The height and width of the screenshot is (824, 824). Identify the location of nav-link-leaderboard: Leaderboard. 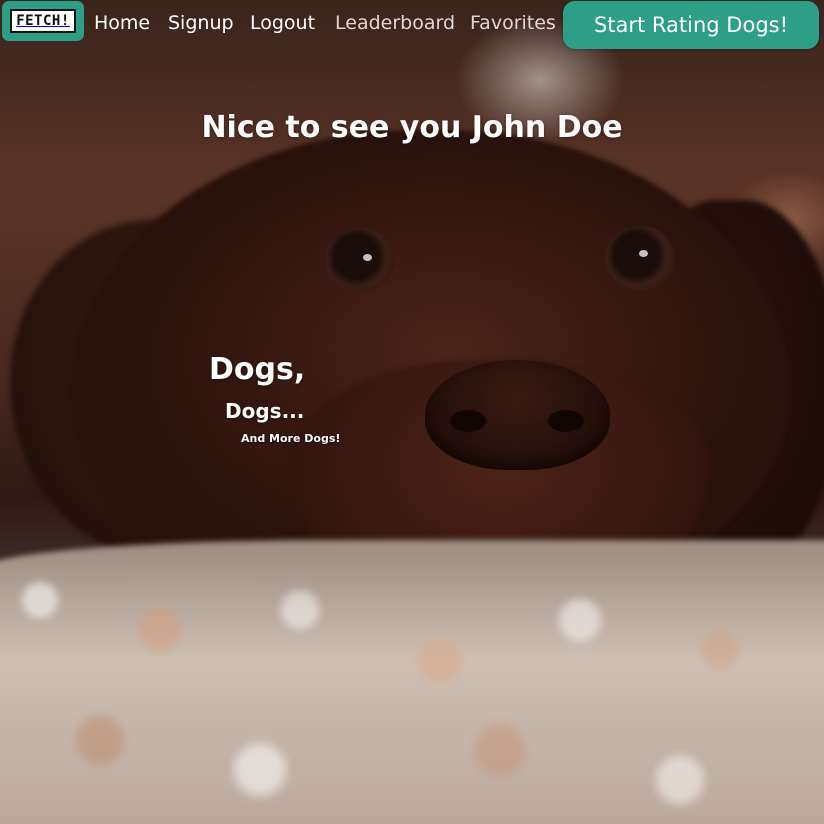
(395, 23).